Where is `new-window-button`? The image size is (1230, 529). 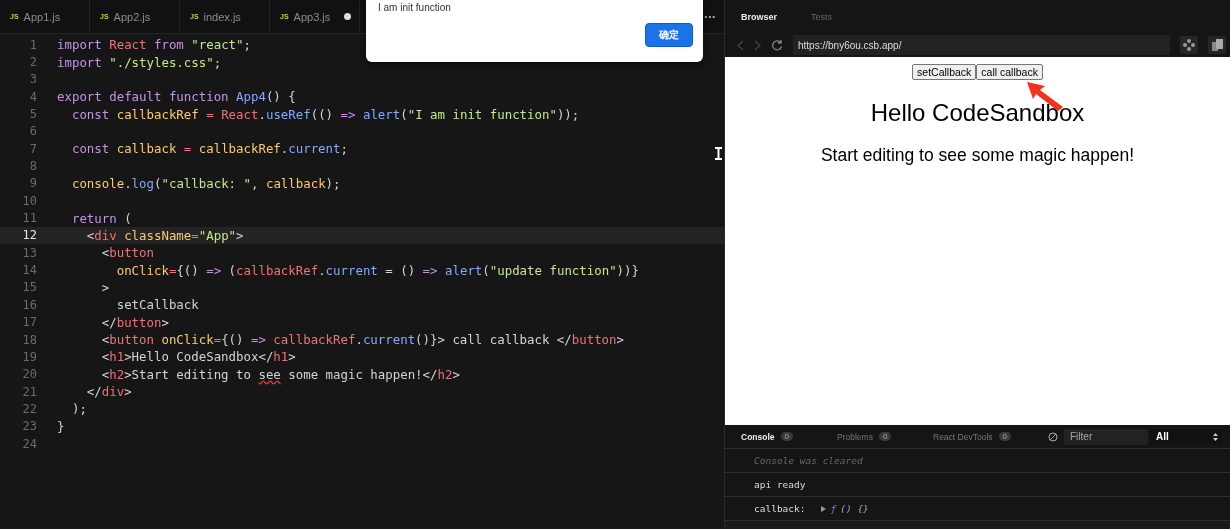 new-window-button is located at coordinates (1217, 45).